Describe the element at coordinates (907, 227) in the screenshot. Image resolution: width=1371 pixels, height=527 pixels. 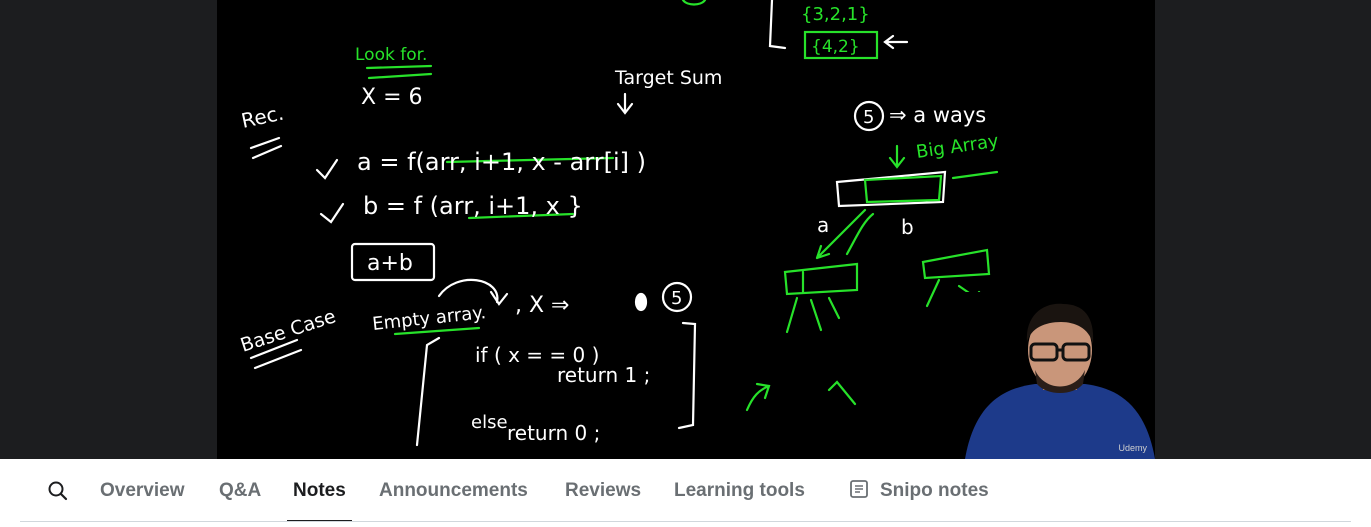
I see `branch-b-text: b` at that location.